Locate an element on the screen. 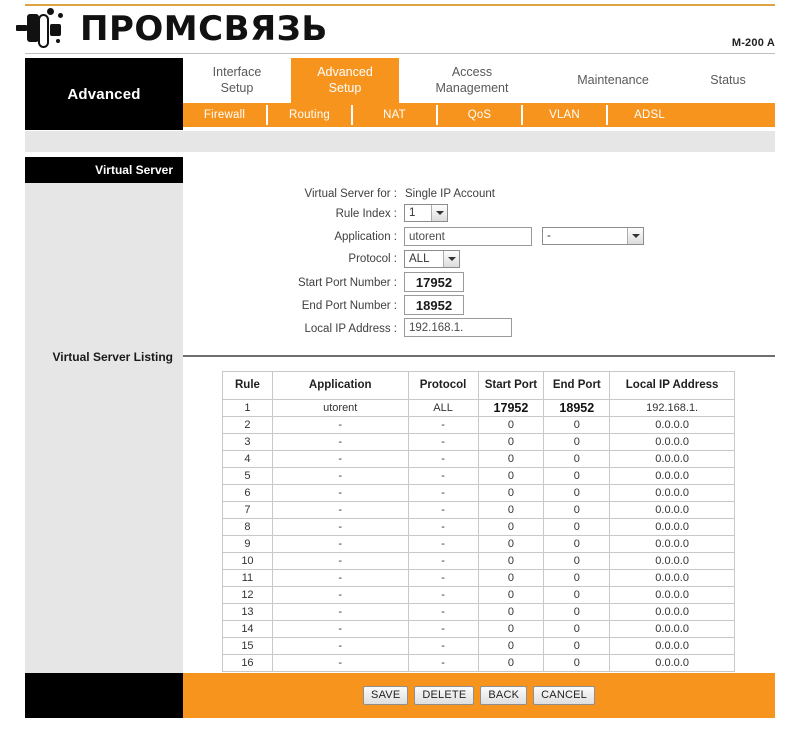 Image resolution: width=800 pixels, height=730 pixels. local-ip-input: 192.168.1. is located at coordinates (458, 327).